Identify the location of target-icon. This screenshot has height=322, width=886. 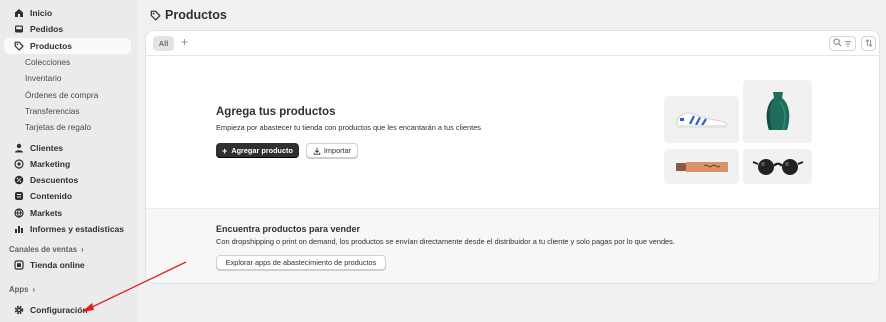
(18, 163).